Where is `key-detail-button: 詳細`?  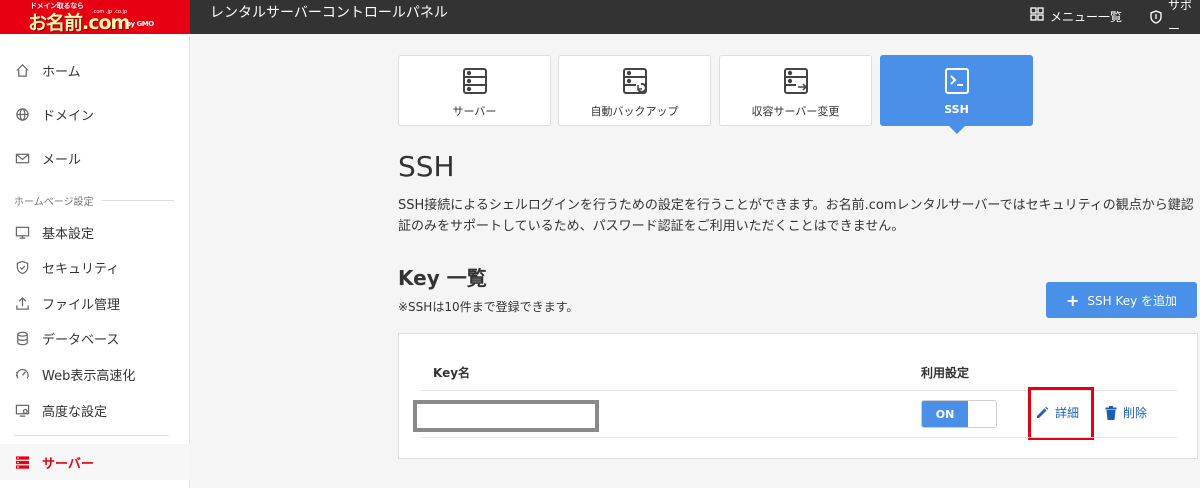
key-detail-button: 詳細 is located at coordinates (1057, 412).